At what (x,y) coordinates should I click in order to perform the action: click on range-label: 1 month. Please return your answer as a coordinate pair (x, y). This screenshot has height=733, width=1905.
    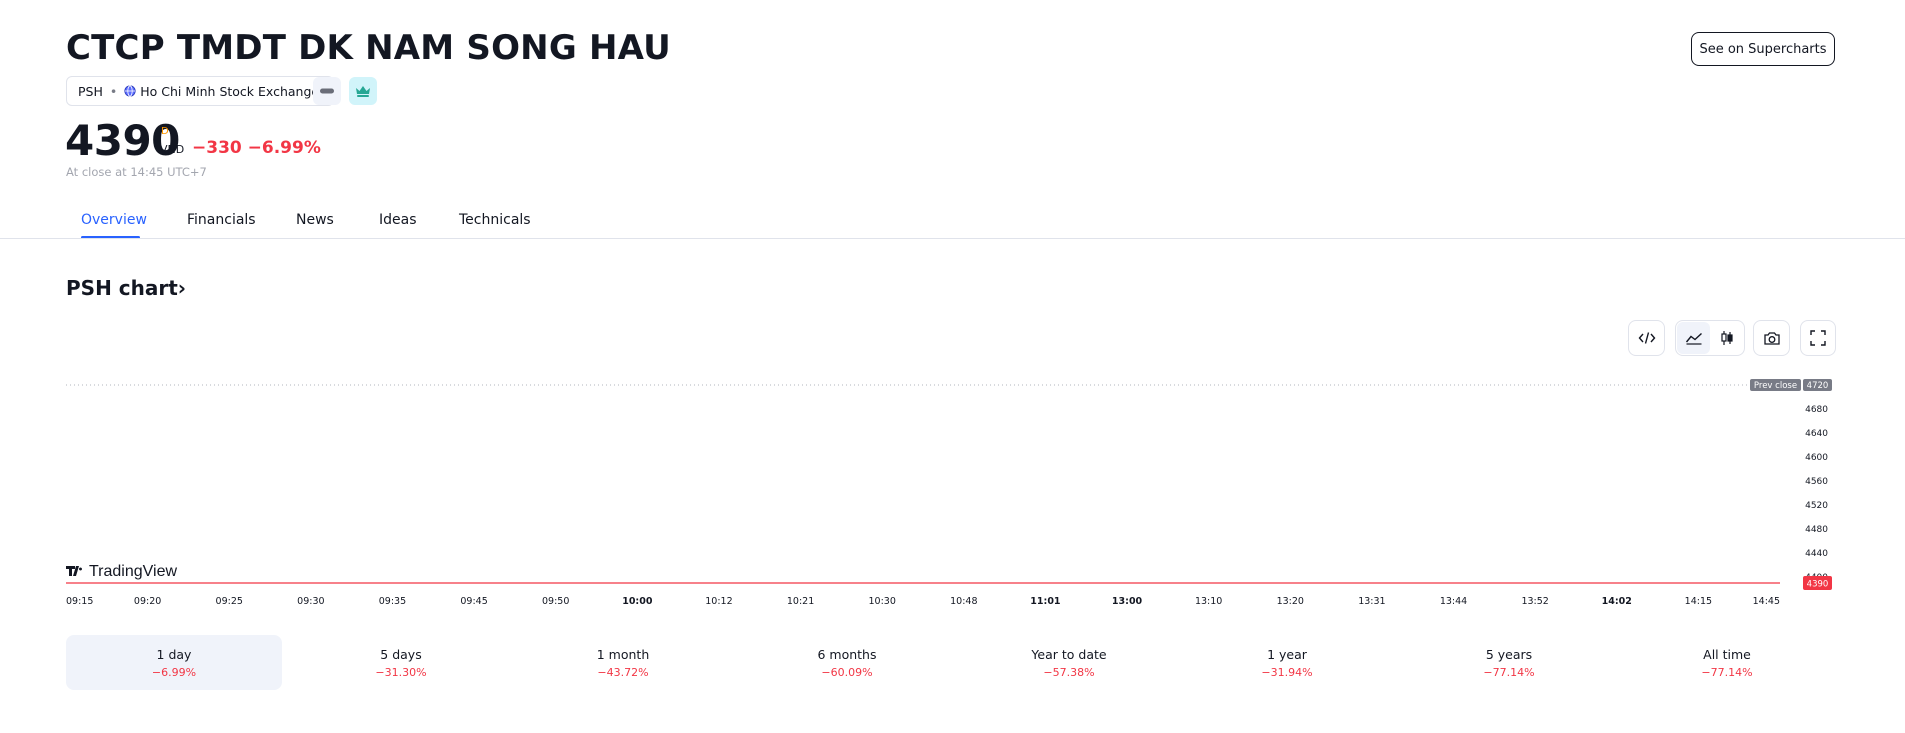
    Looking at the image, I should click on (623, 654).